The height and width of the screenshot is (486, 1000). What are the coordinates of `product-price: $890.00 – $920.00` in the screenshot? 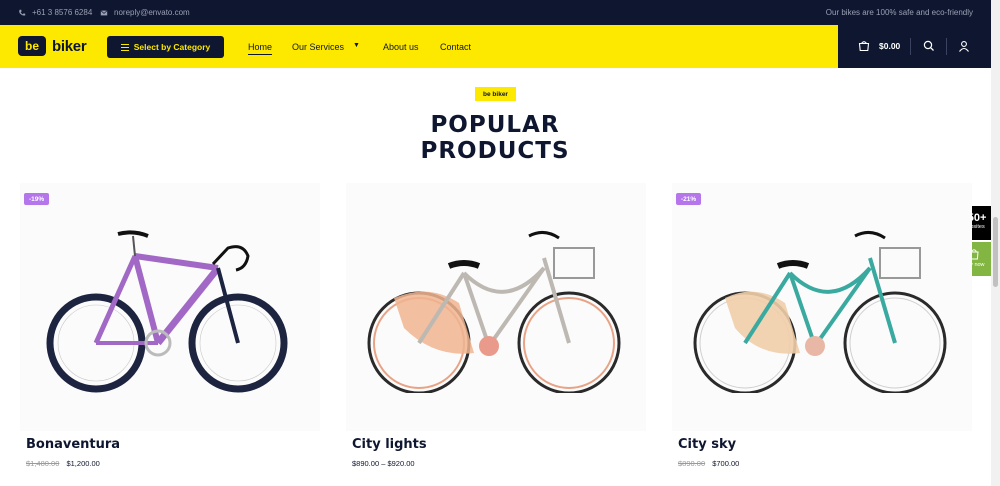 It's located at (383, 463).